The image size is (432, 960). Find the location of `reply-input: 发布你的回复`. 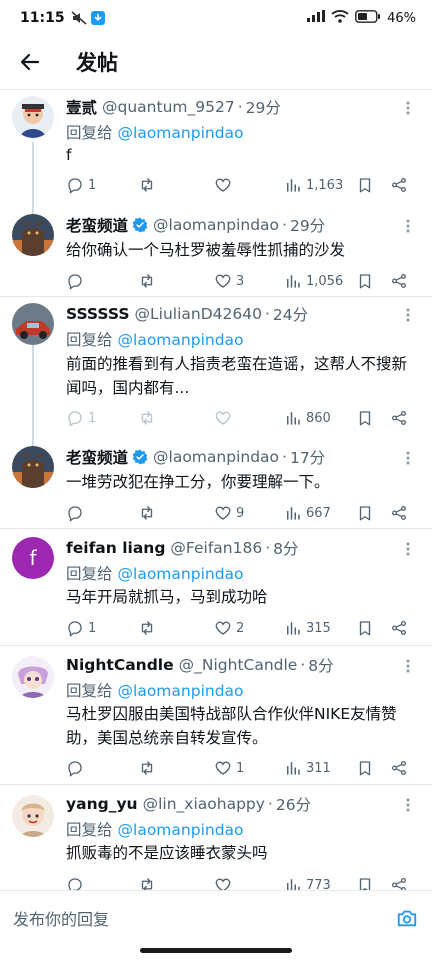

reply-input: 发布你的回复 is located at coordinates (61, 918).